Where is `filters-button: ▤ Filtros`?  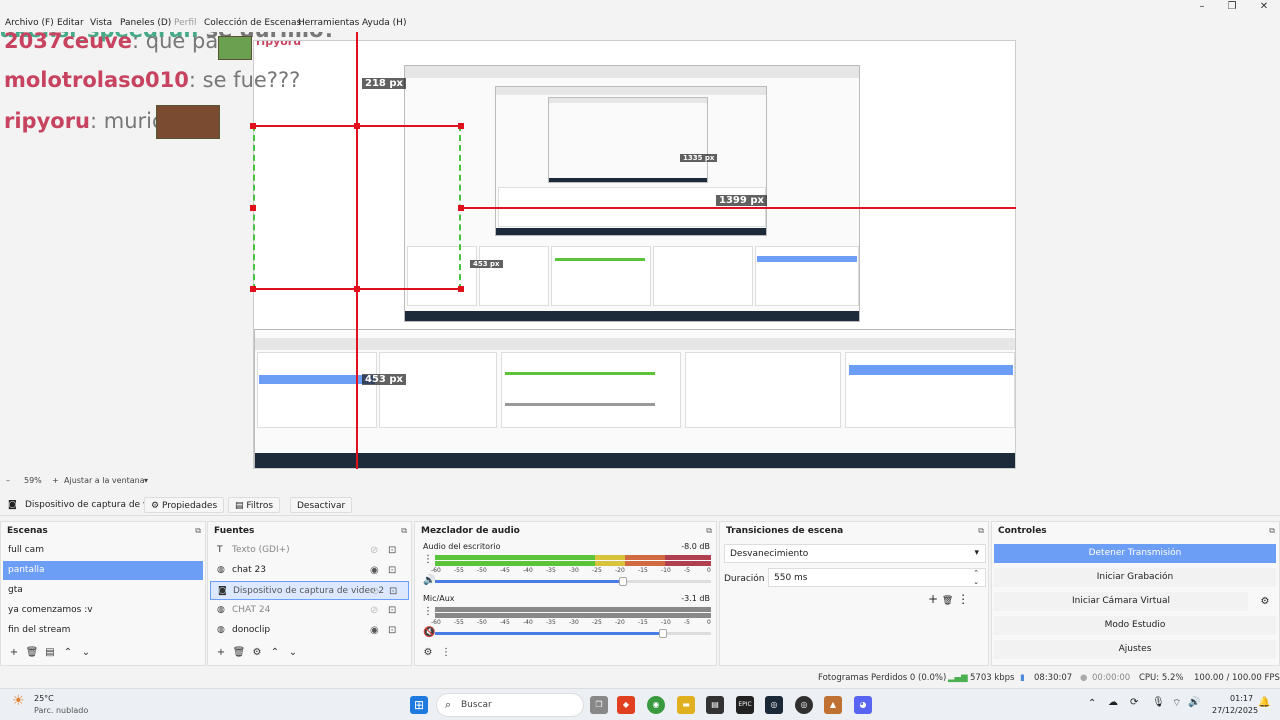
filters-button: ▤ Filtros is located at coordinates (254, 505).